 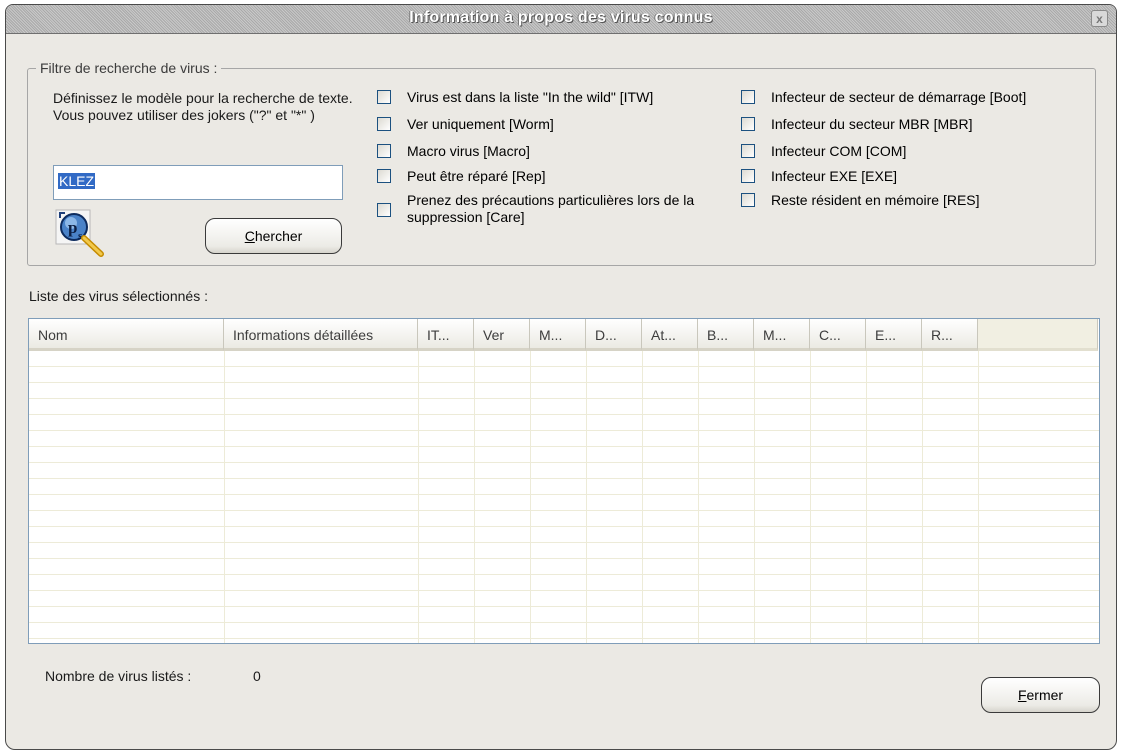 I want to click on close-button-label: ermer, so click(x=1045, y=695).